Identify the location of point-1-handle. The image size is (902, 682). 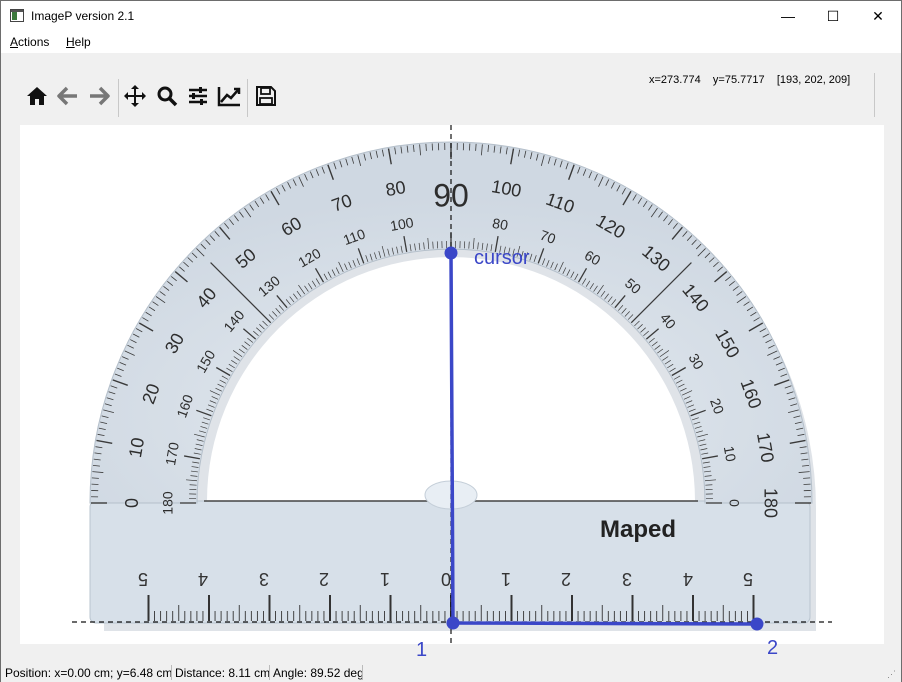
(453, 623).